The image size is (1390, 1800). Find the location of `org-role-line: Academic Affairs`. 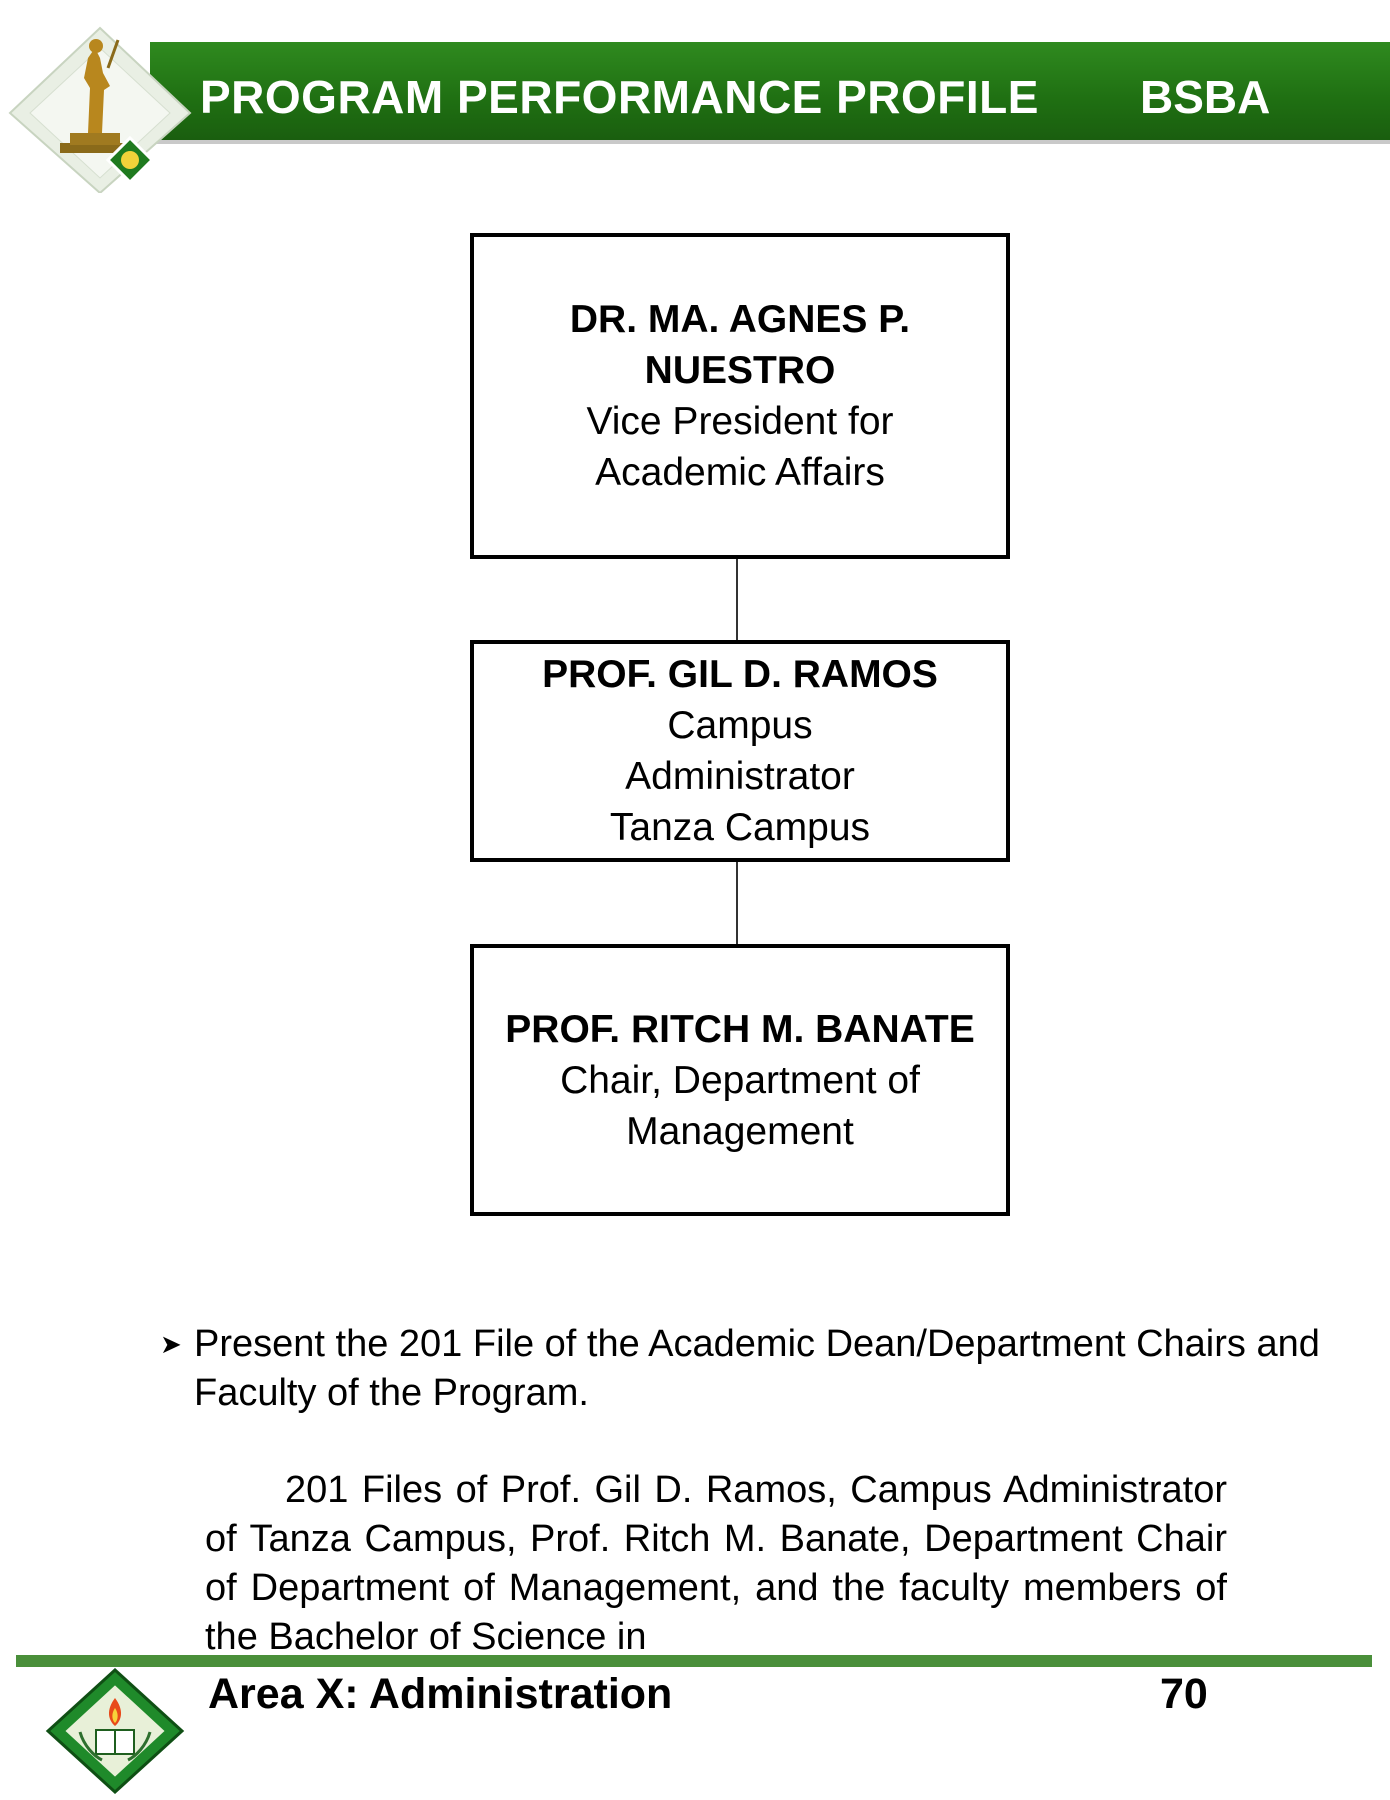

org-role-line: Academic Affairs is located at coordinates (740, 472).